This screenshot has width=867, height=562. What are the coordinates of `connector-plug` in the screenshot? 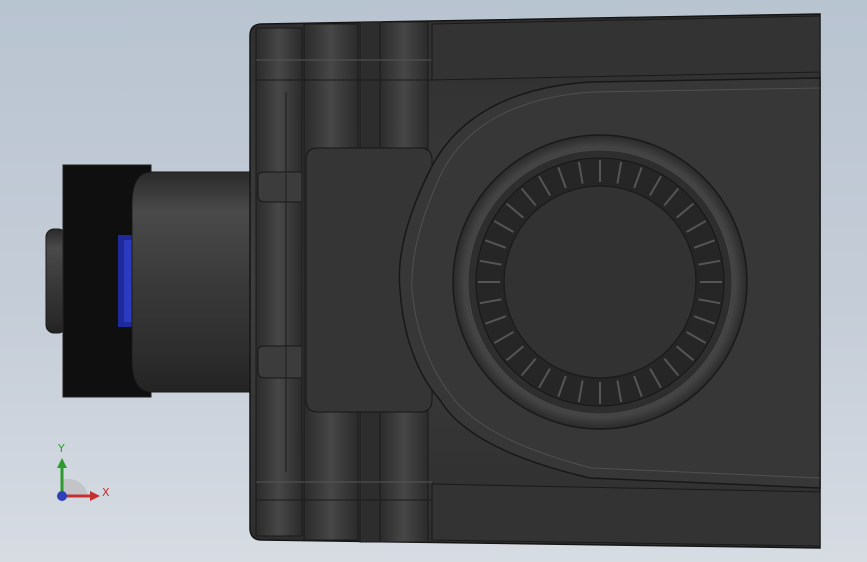 It's located at (153, 281).